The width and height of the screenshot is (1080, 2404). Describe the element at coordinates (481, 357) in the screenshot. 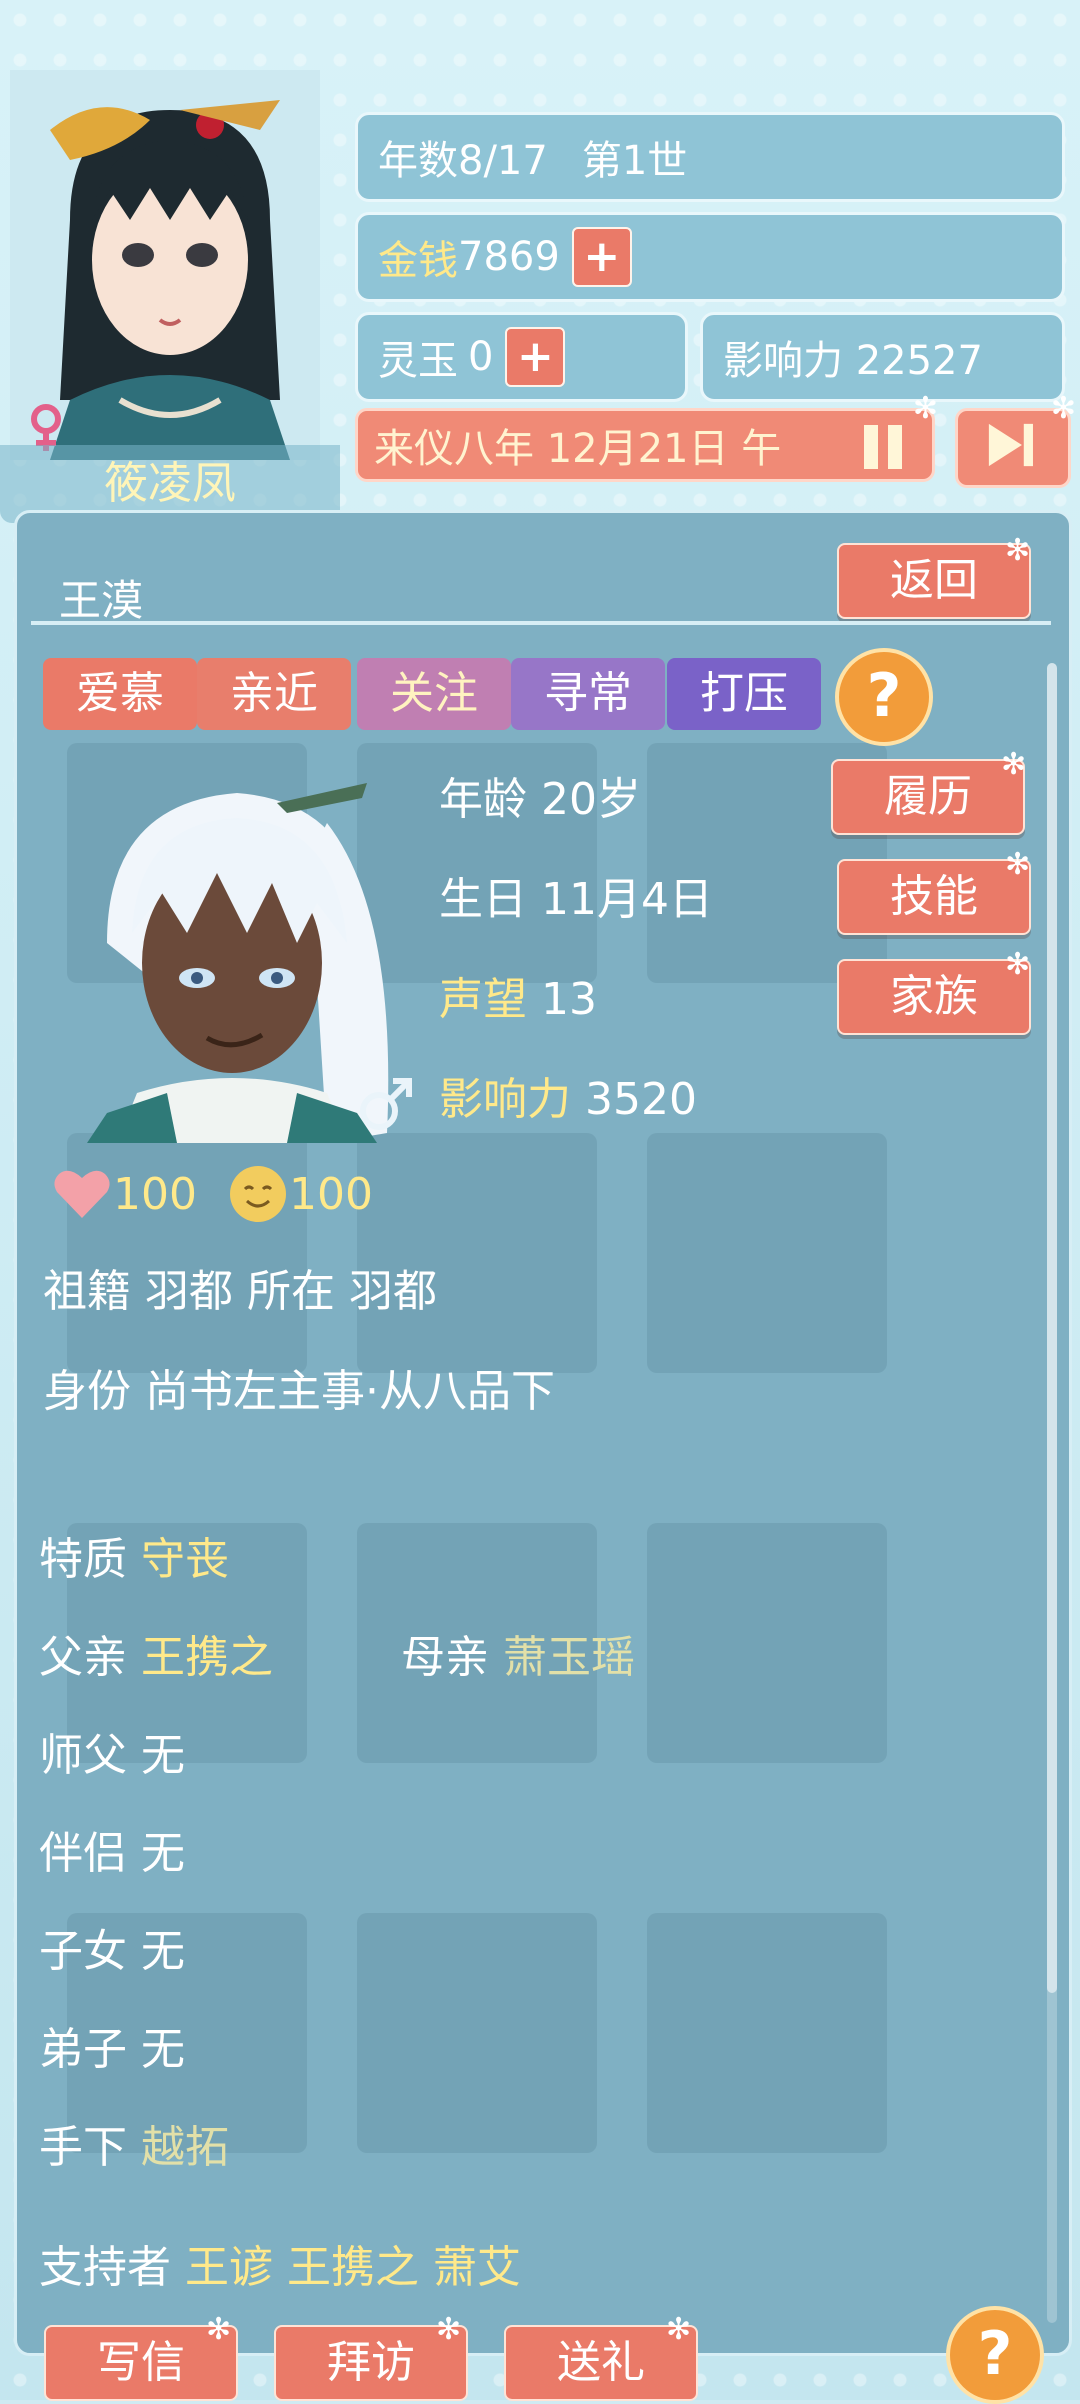

I see `jade-value: 0` at that location.